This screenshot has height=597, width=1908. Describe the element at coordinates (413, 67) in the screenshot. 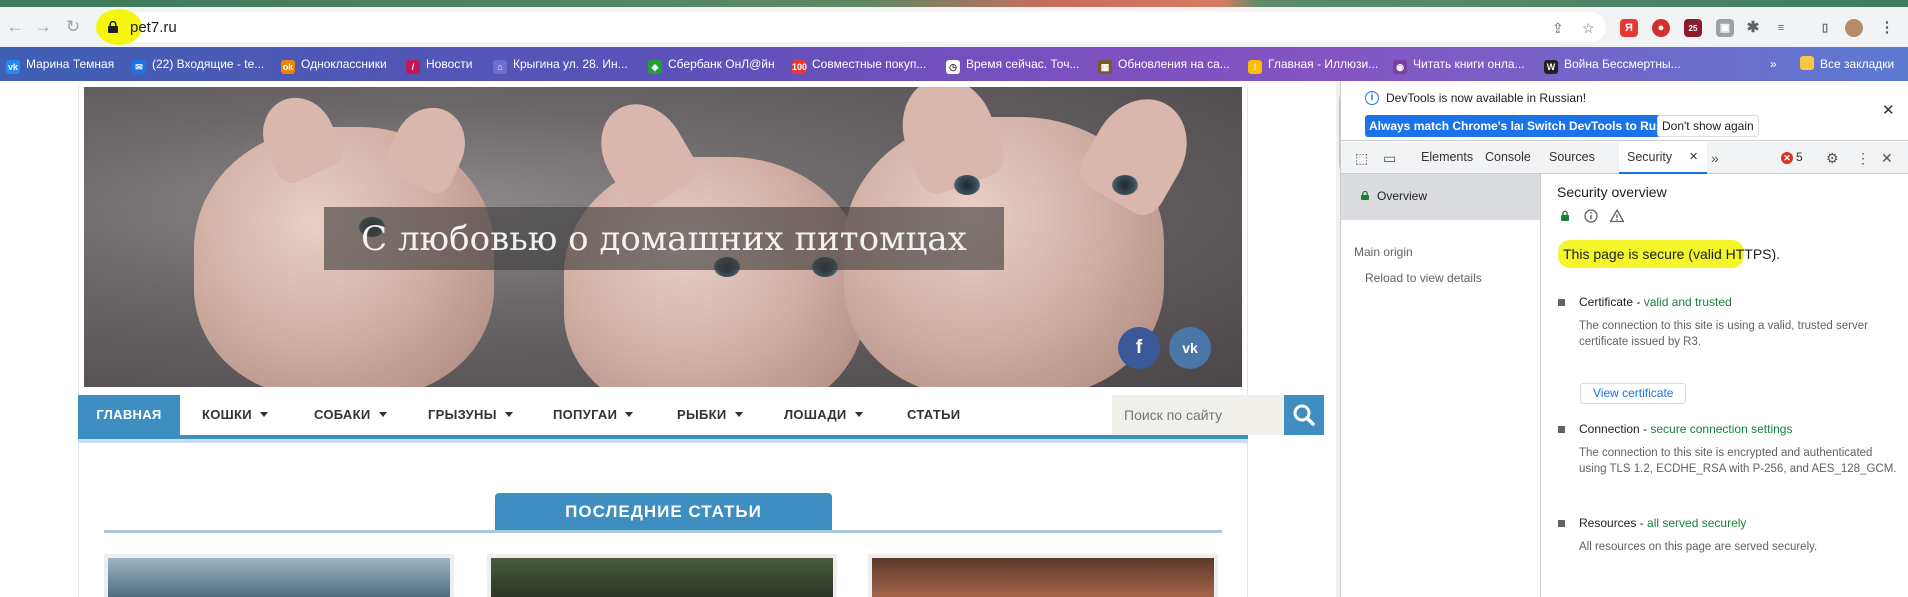

I see `bookmark-favicon-icon: /` at that location.